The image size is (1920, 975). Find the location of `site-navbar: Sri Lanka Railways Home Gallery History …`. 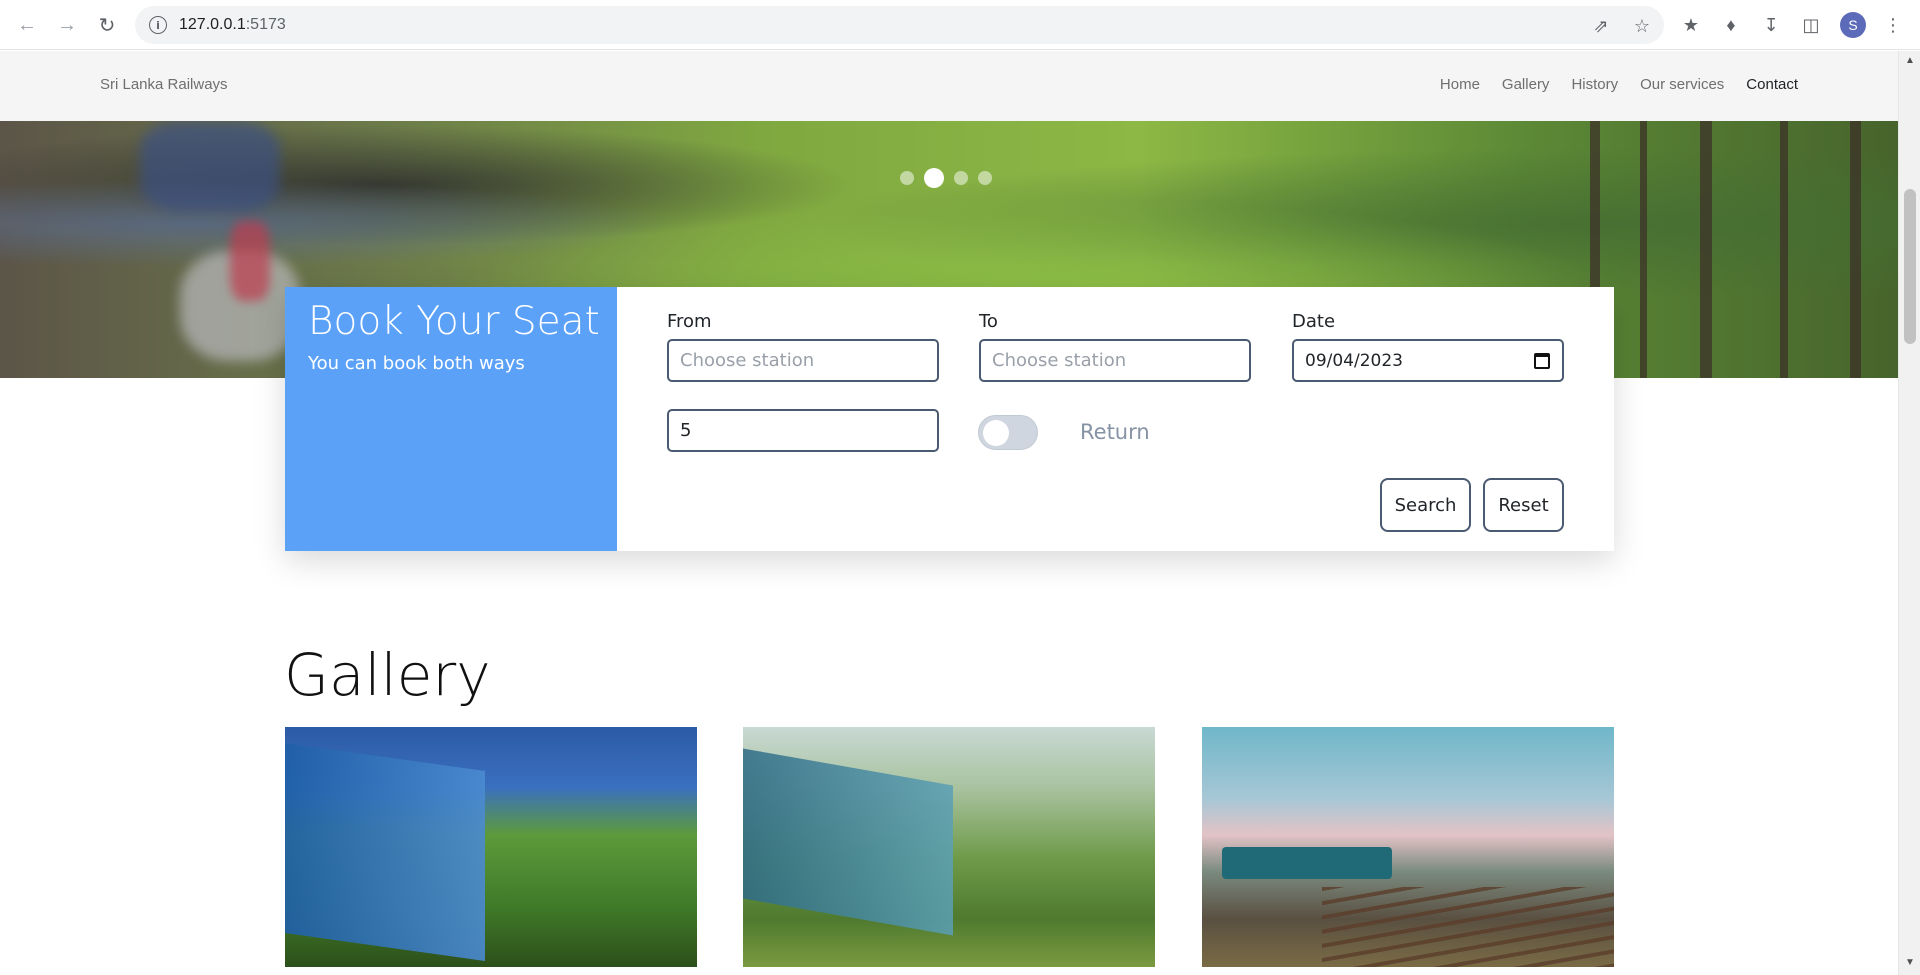

site-navbar: Sri Lanka Railways Home Gallery History … is located at coordinates (949, 86).